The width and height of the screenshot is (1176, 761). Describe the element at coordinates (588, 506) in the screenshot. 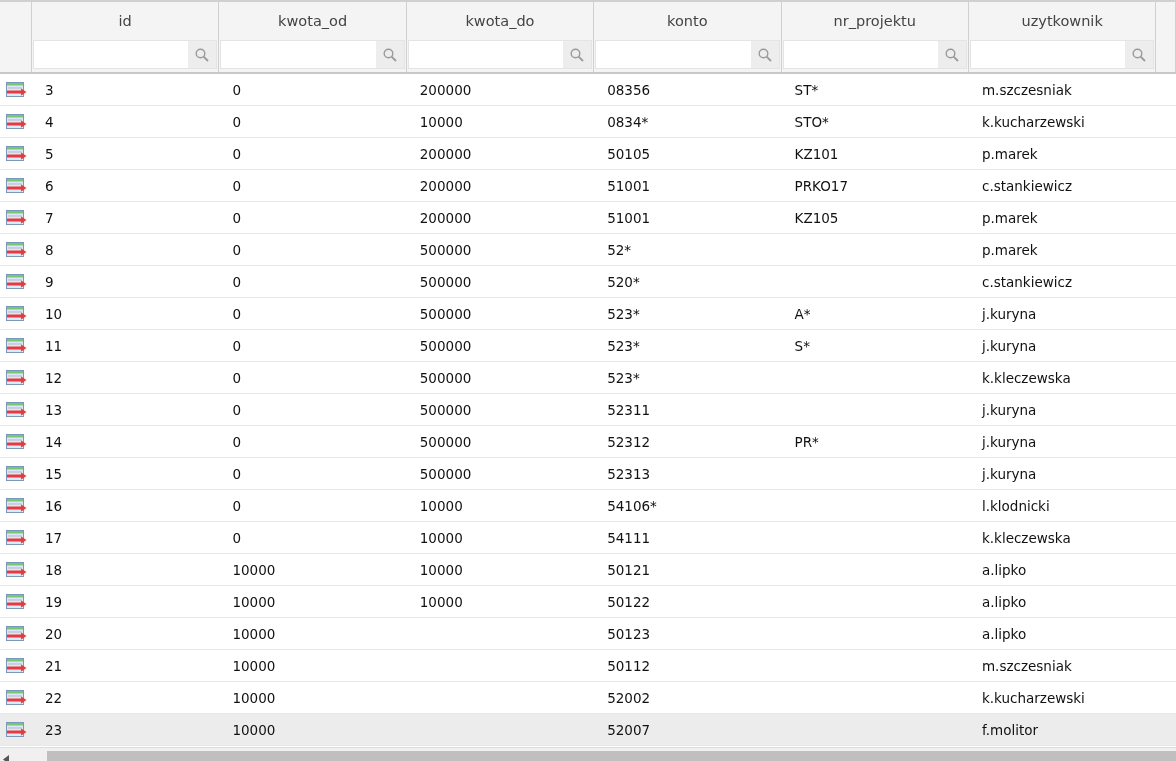

I see `table-row: 16 0 10000 54106* l.klodnicki` at that location.